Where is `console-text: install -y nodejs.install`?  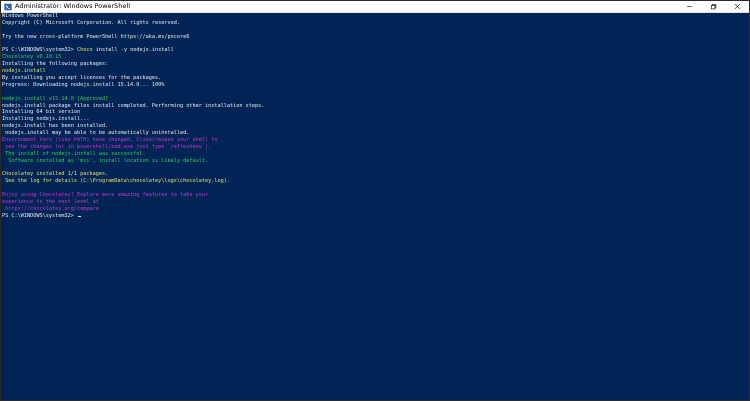 console-text: install -y nodejs.install is located at coordinates (133, 50).